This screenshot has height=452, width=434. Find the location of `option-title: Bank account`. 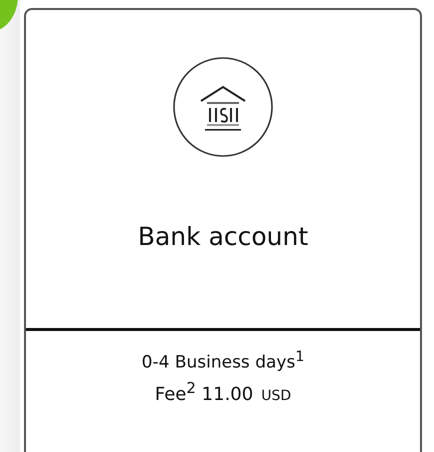

option-title: Bank account is located at coordinates (223, 236).